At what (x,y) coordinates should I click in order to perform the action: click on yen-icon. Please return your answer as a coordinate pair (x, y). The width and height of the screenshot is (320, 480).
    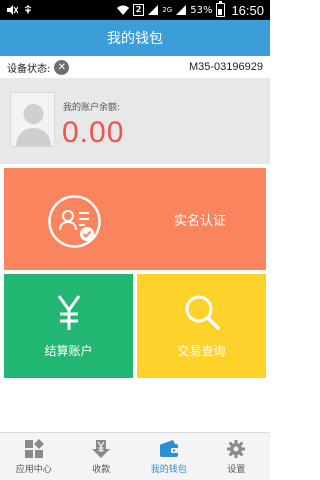
    Looking at the image, I should click on (68, 312).